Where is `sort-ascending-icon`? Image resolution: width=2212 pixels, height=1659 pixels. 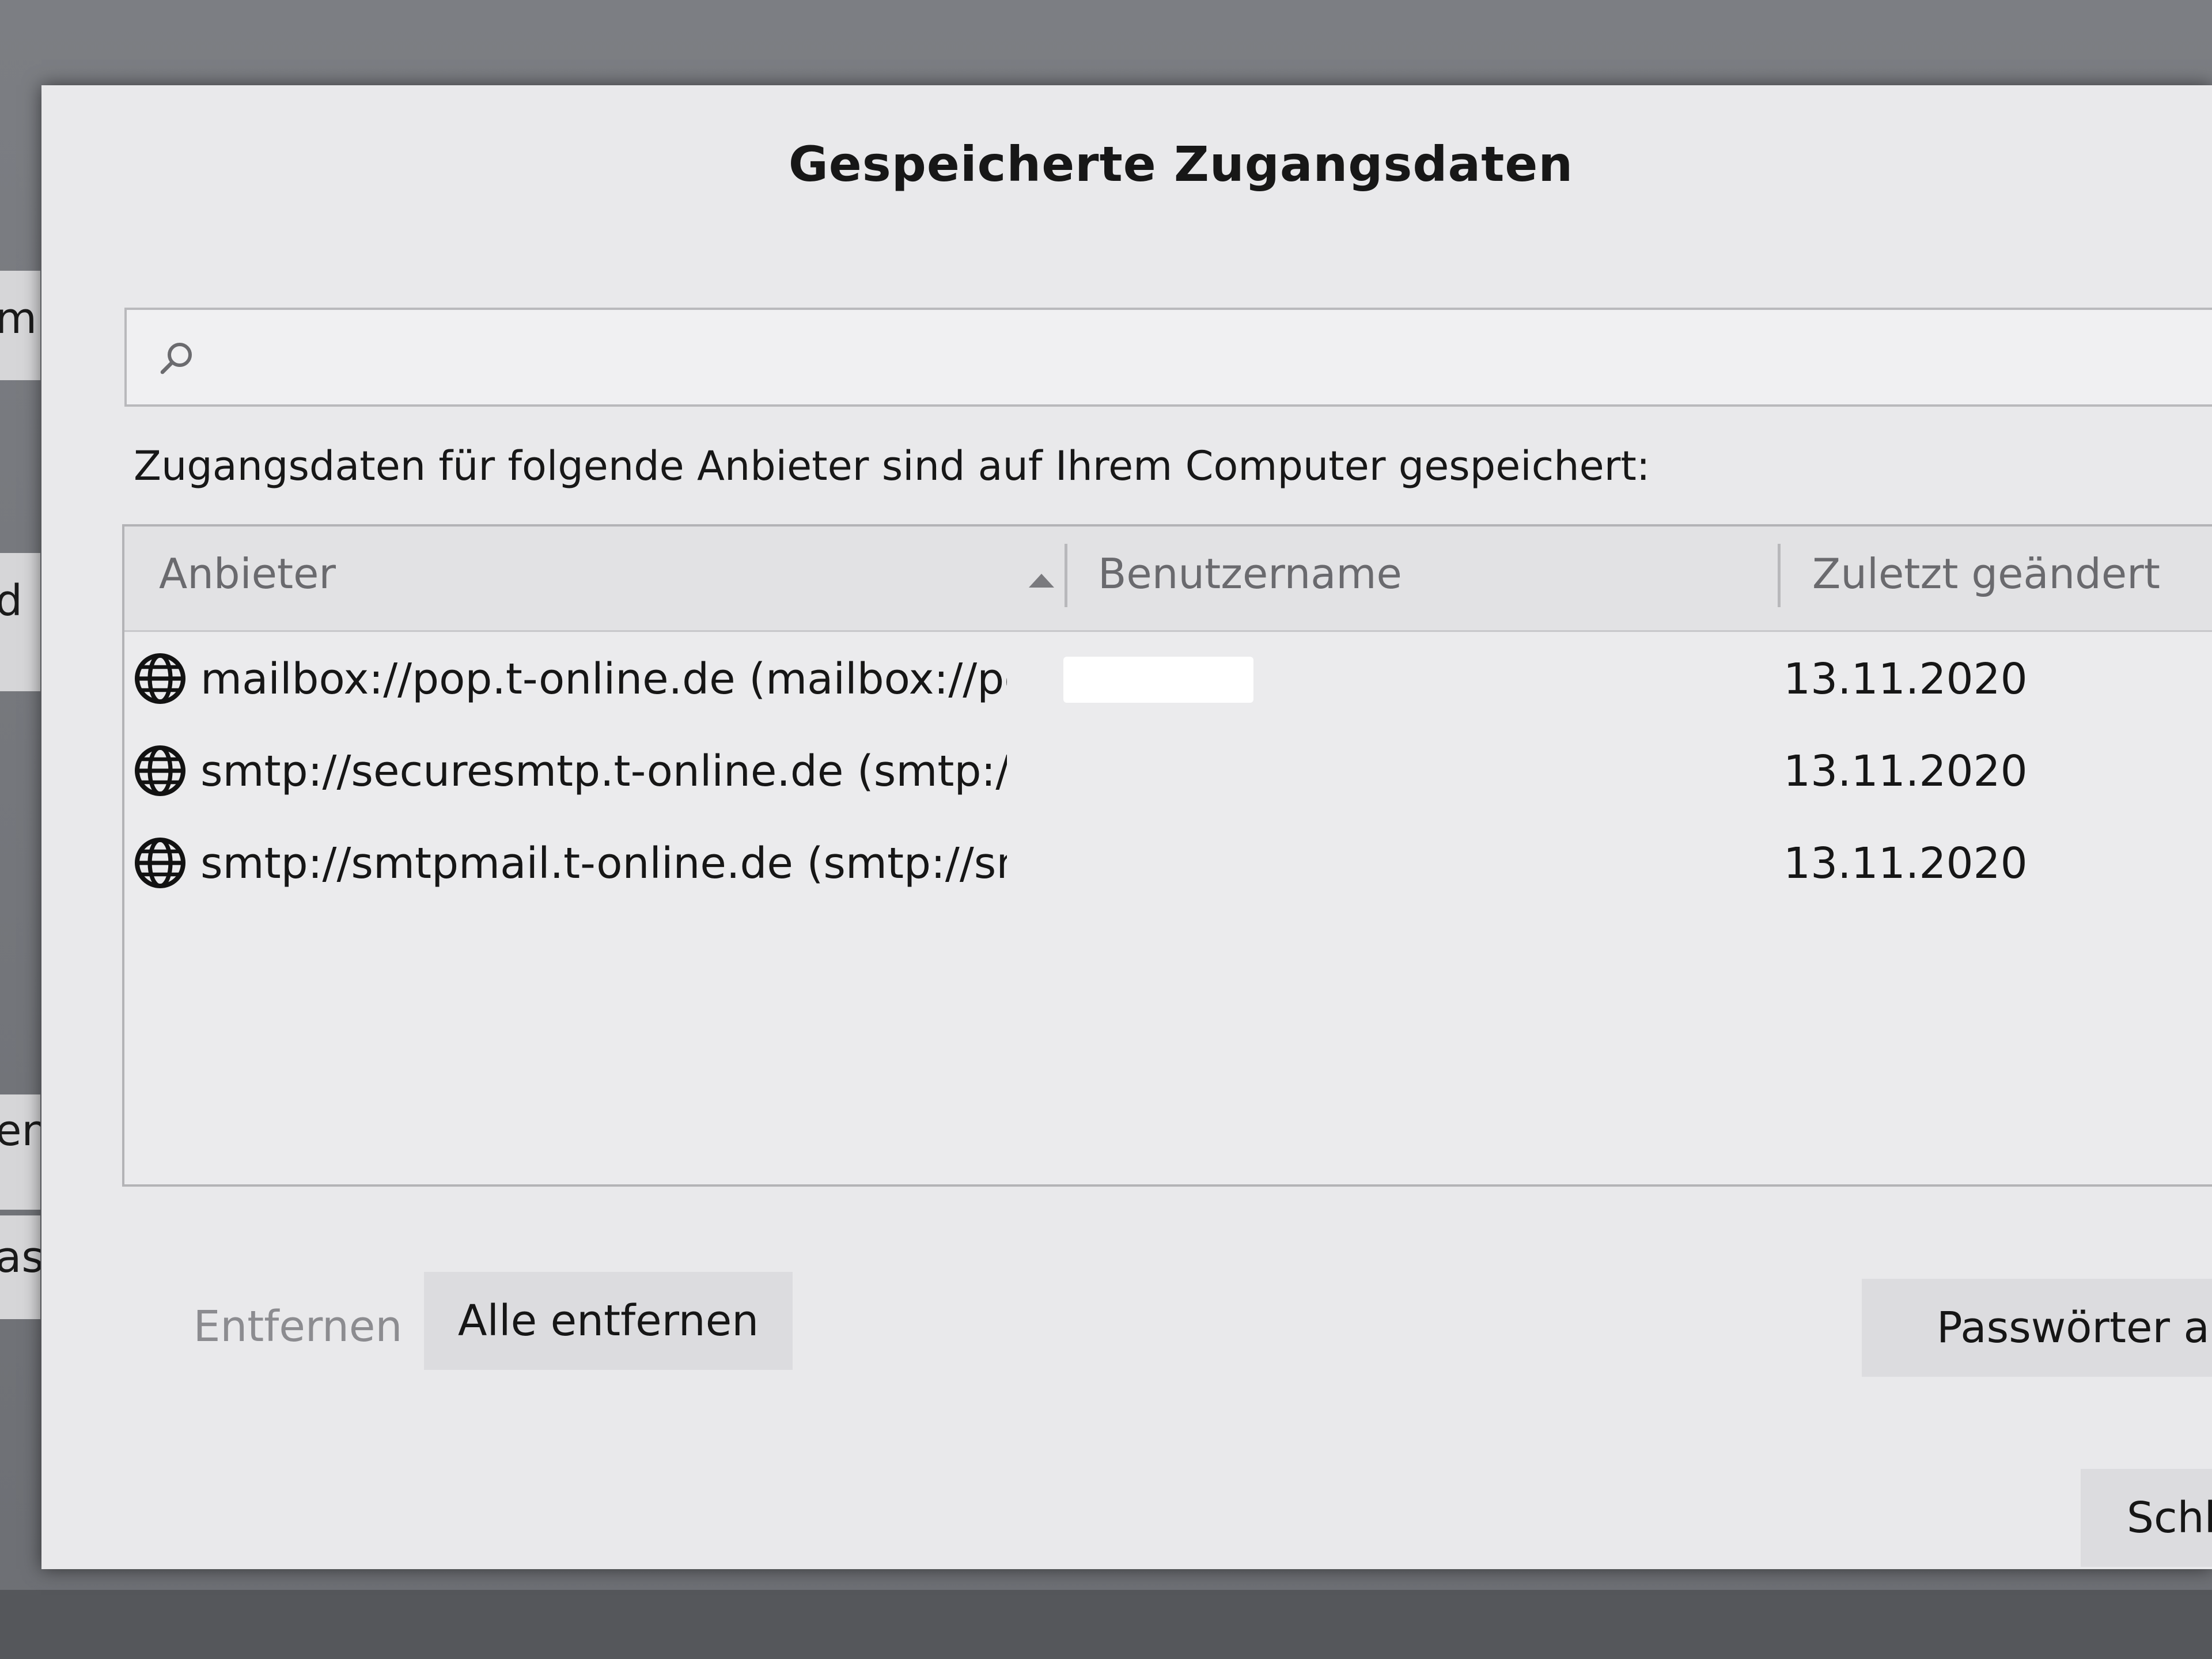 sort-ascending-icon is located at coordinates (1041, 581).